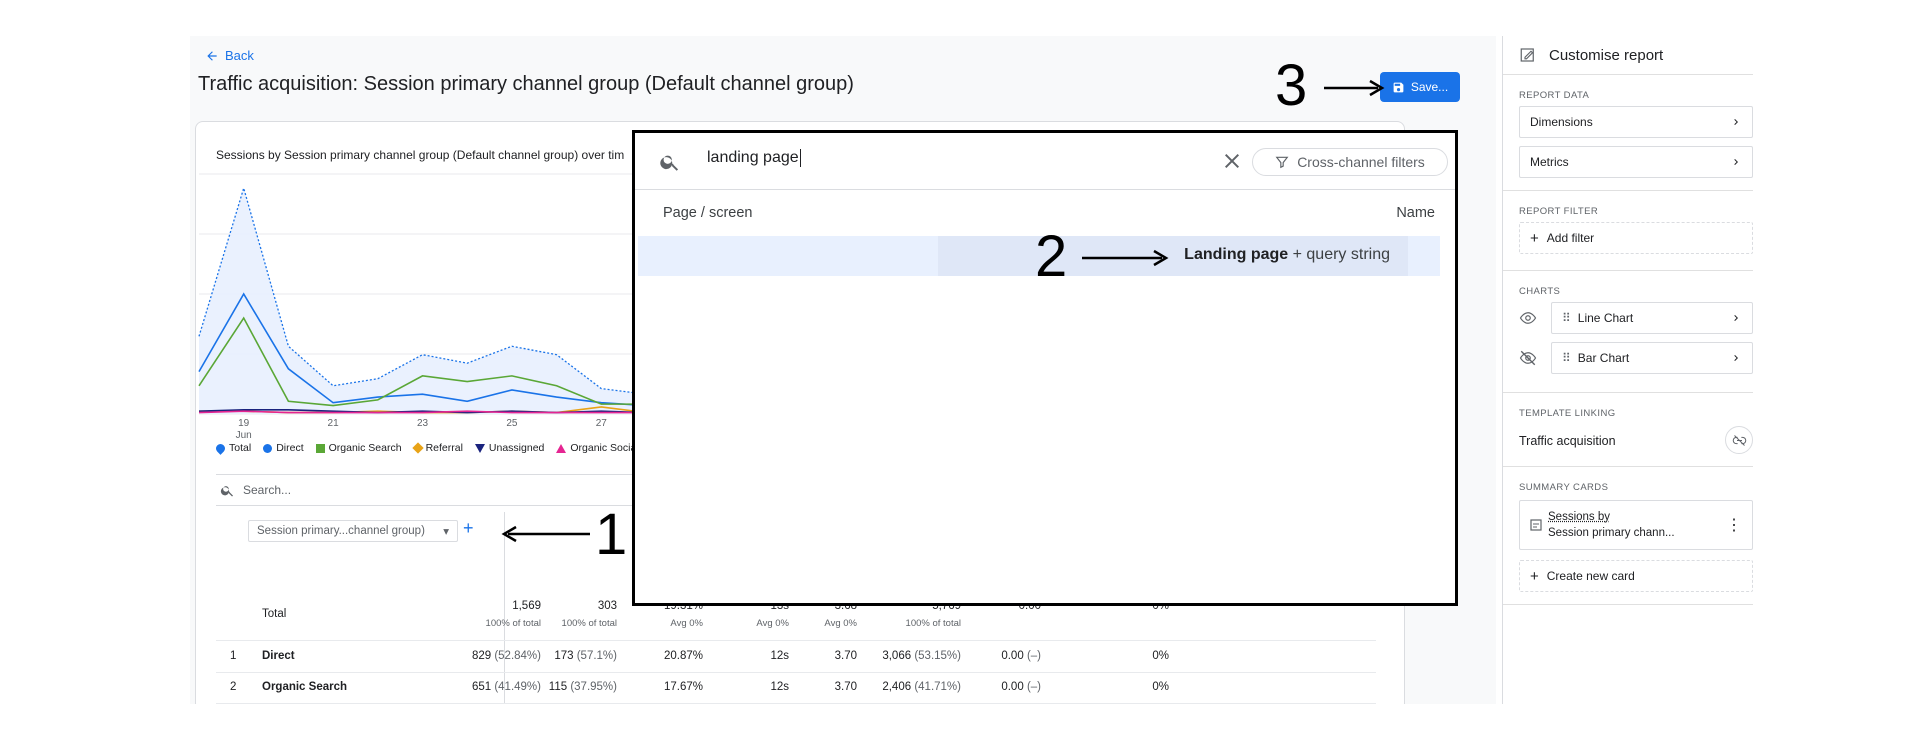 The height and width of the screenshot is (750, 1920). I want to click on table-cell: 12s, so click(779, 687).